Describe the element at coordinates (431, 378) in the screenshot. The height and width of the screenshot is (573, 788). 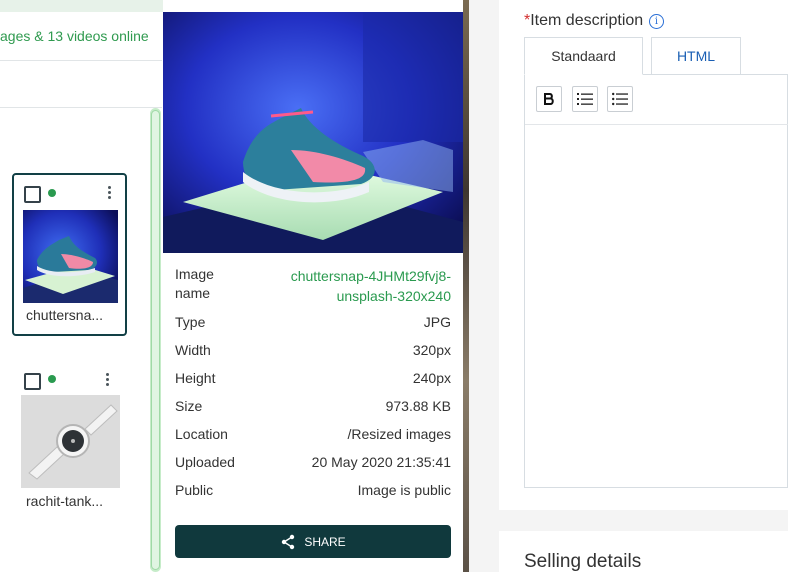
I see `detail-value: 240px` at that location.